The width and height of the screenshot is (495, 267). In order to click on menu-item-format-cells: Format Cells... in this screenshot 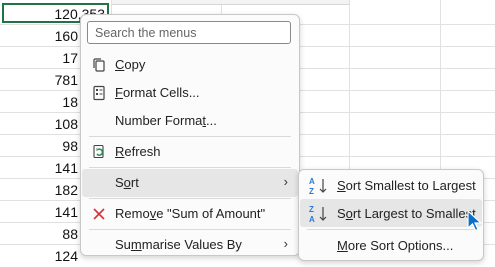, I will do `click(190, 93)`.